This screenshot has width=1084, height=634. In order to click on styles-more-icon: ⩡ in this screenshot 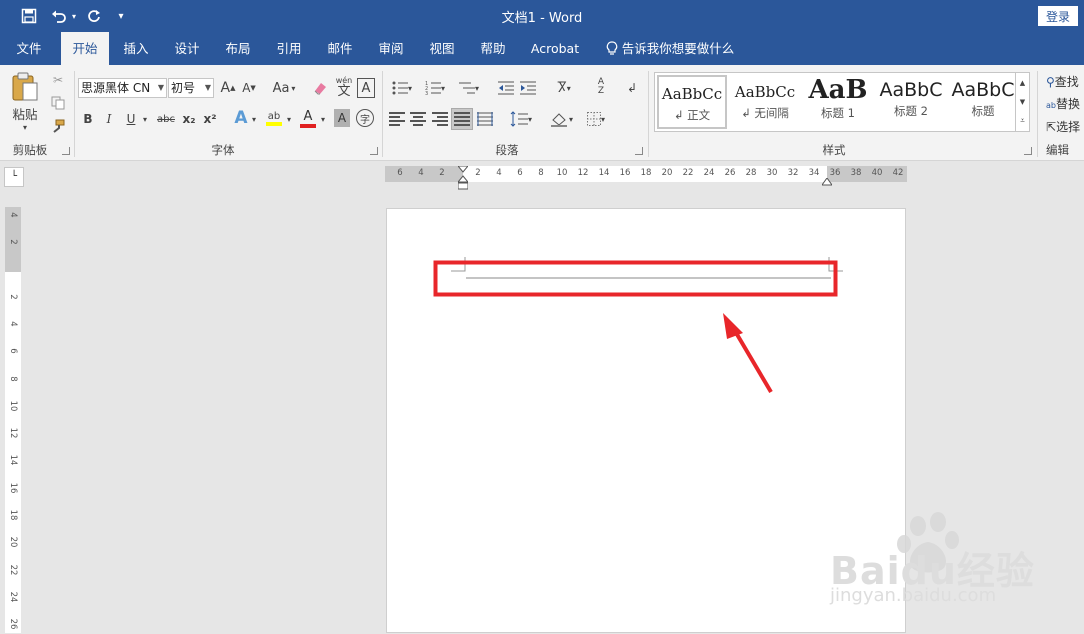, I will do `click(1022, 121)`.